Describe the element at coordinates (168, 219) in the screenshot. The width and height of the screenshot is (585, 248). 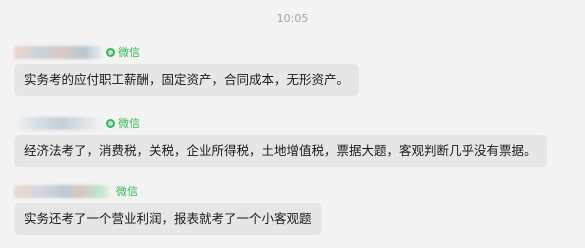
I see `message-bubble: 实务还考了一个营业利润，报表就考了一个小客观题` at that location.